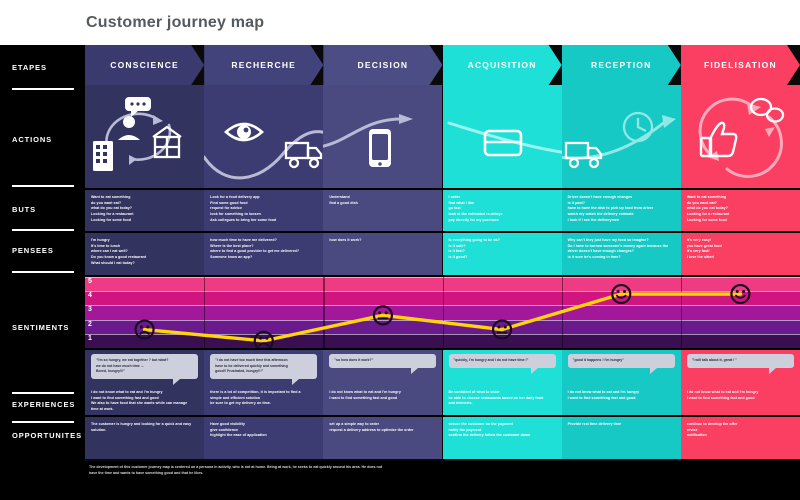 The image size is (800, 500). Describe the element at coordinates (458, 257) in the screenshot. I see `text-line: is it good?` at that location.